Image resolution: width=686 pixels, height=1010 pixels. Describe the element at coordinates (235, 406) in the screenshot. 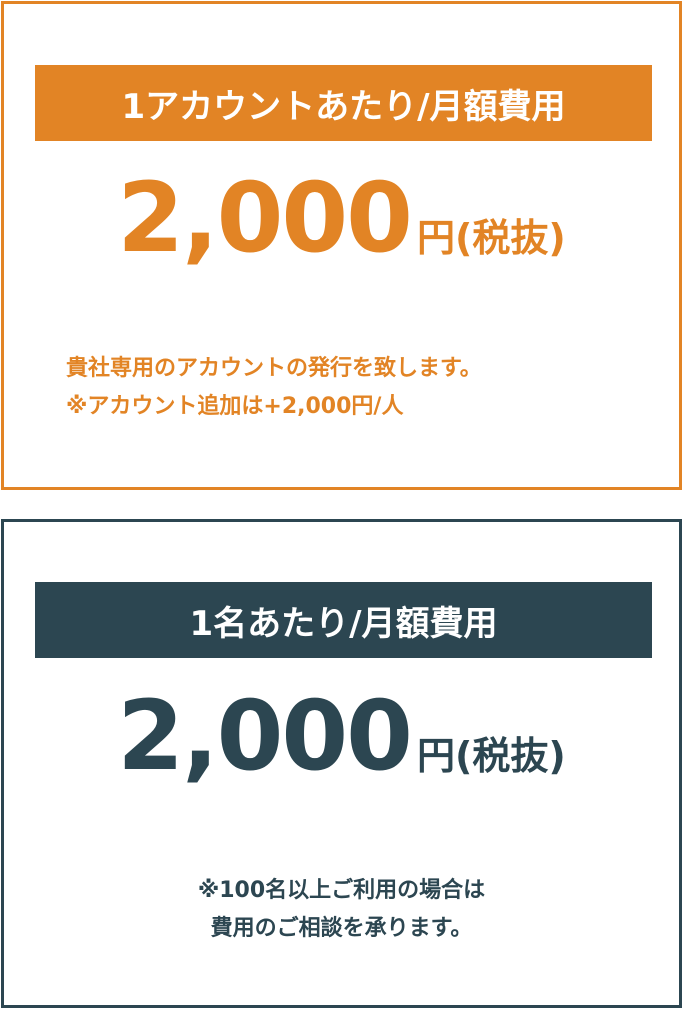

I see `account-plan-note-line: ※アカウント追加は+2,000円/人` at that location.